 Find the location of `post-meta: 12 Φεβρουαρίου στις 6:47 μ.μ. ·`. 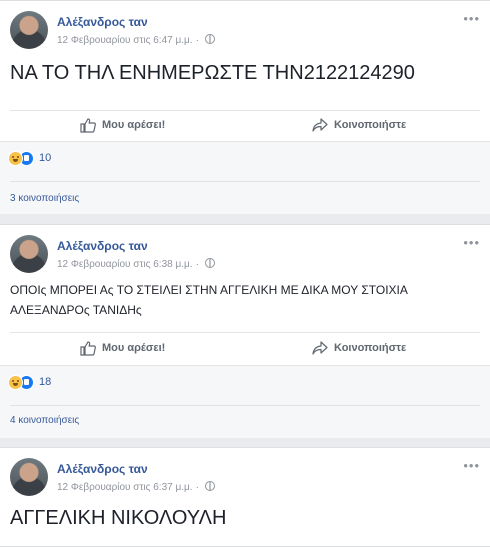

post-meta: 12 Φεβρουαρίου στις 6:47 μ.μ. · is located at coordinates (136, 40).